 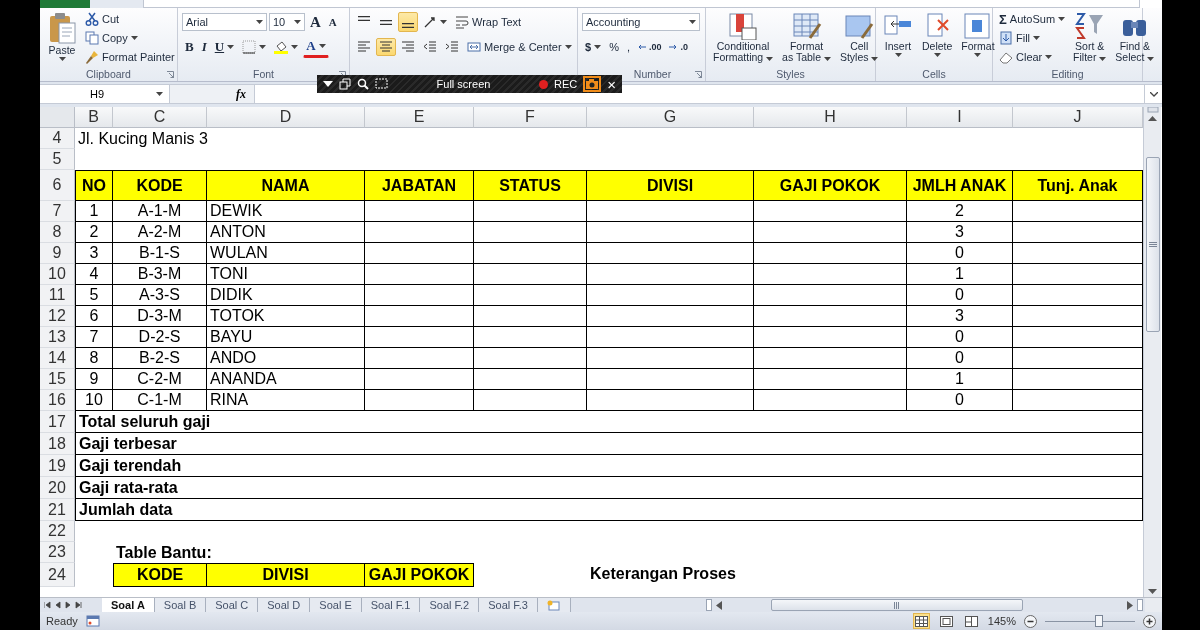 What do you see at coordinates (94, 337) in the screenshot?
I see `table-cell: 7` at bounding box center [94, 337].